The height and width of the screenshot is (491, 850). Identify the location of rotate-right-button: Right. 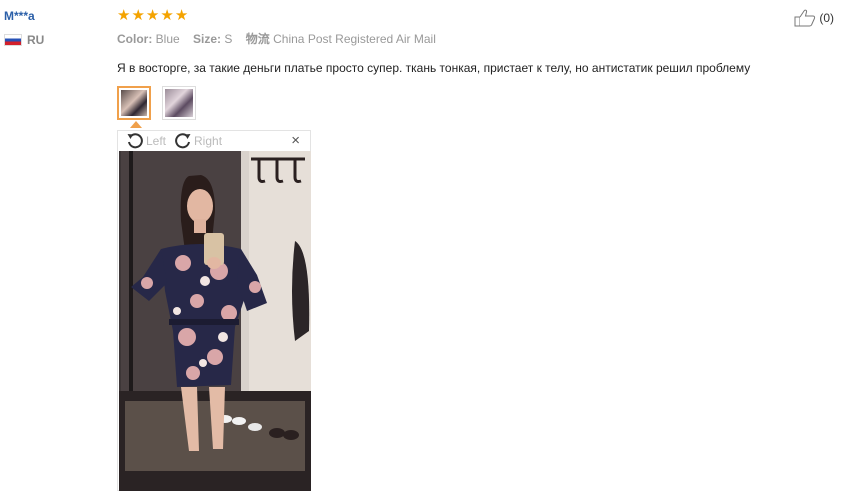
(198, 141).